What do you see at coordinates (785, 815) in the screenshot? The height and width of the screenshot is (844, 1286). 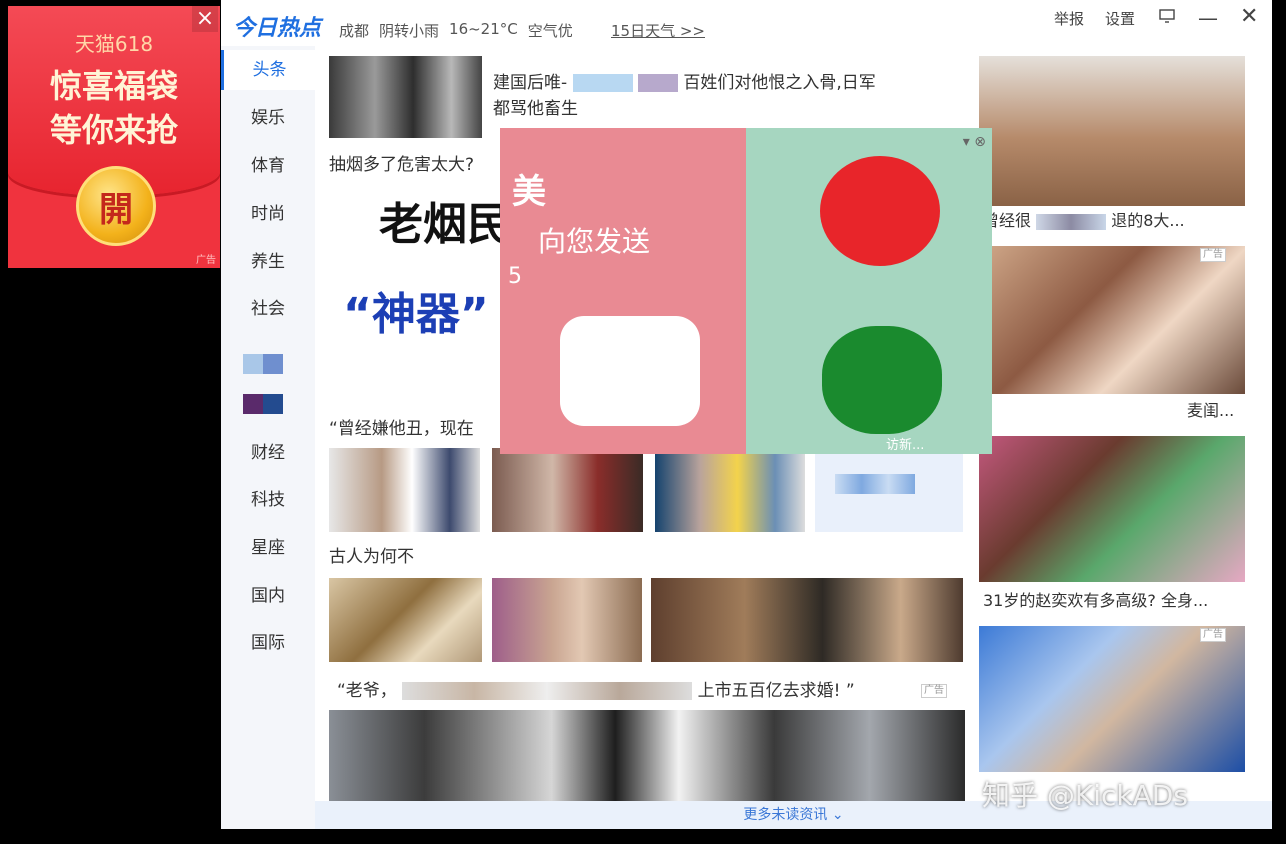 I see `load-more-label: 更多未读资讯` at bounding box center [785, 815].